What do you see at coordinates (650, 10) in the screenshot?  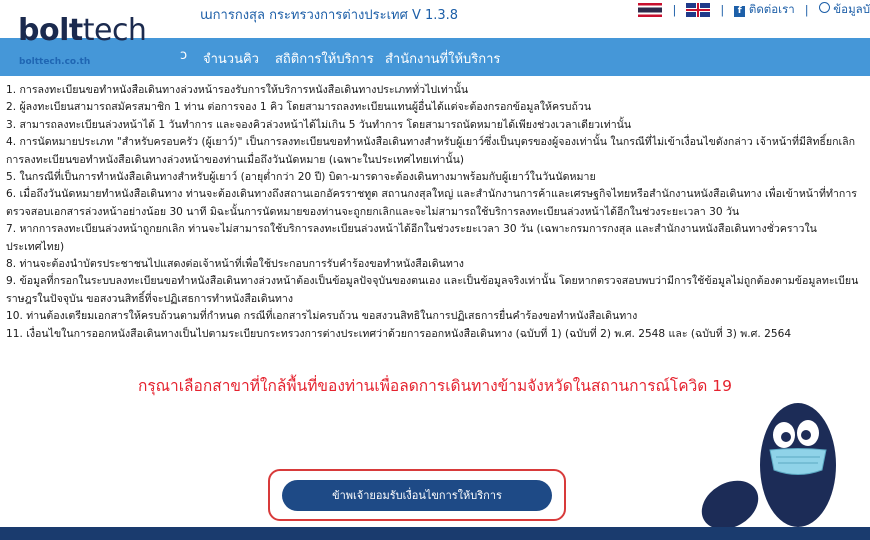 I see `thai-flag-icon` at bounding box center [650, 10].